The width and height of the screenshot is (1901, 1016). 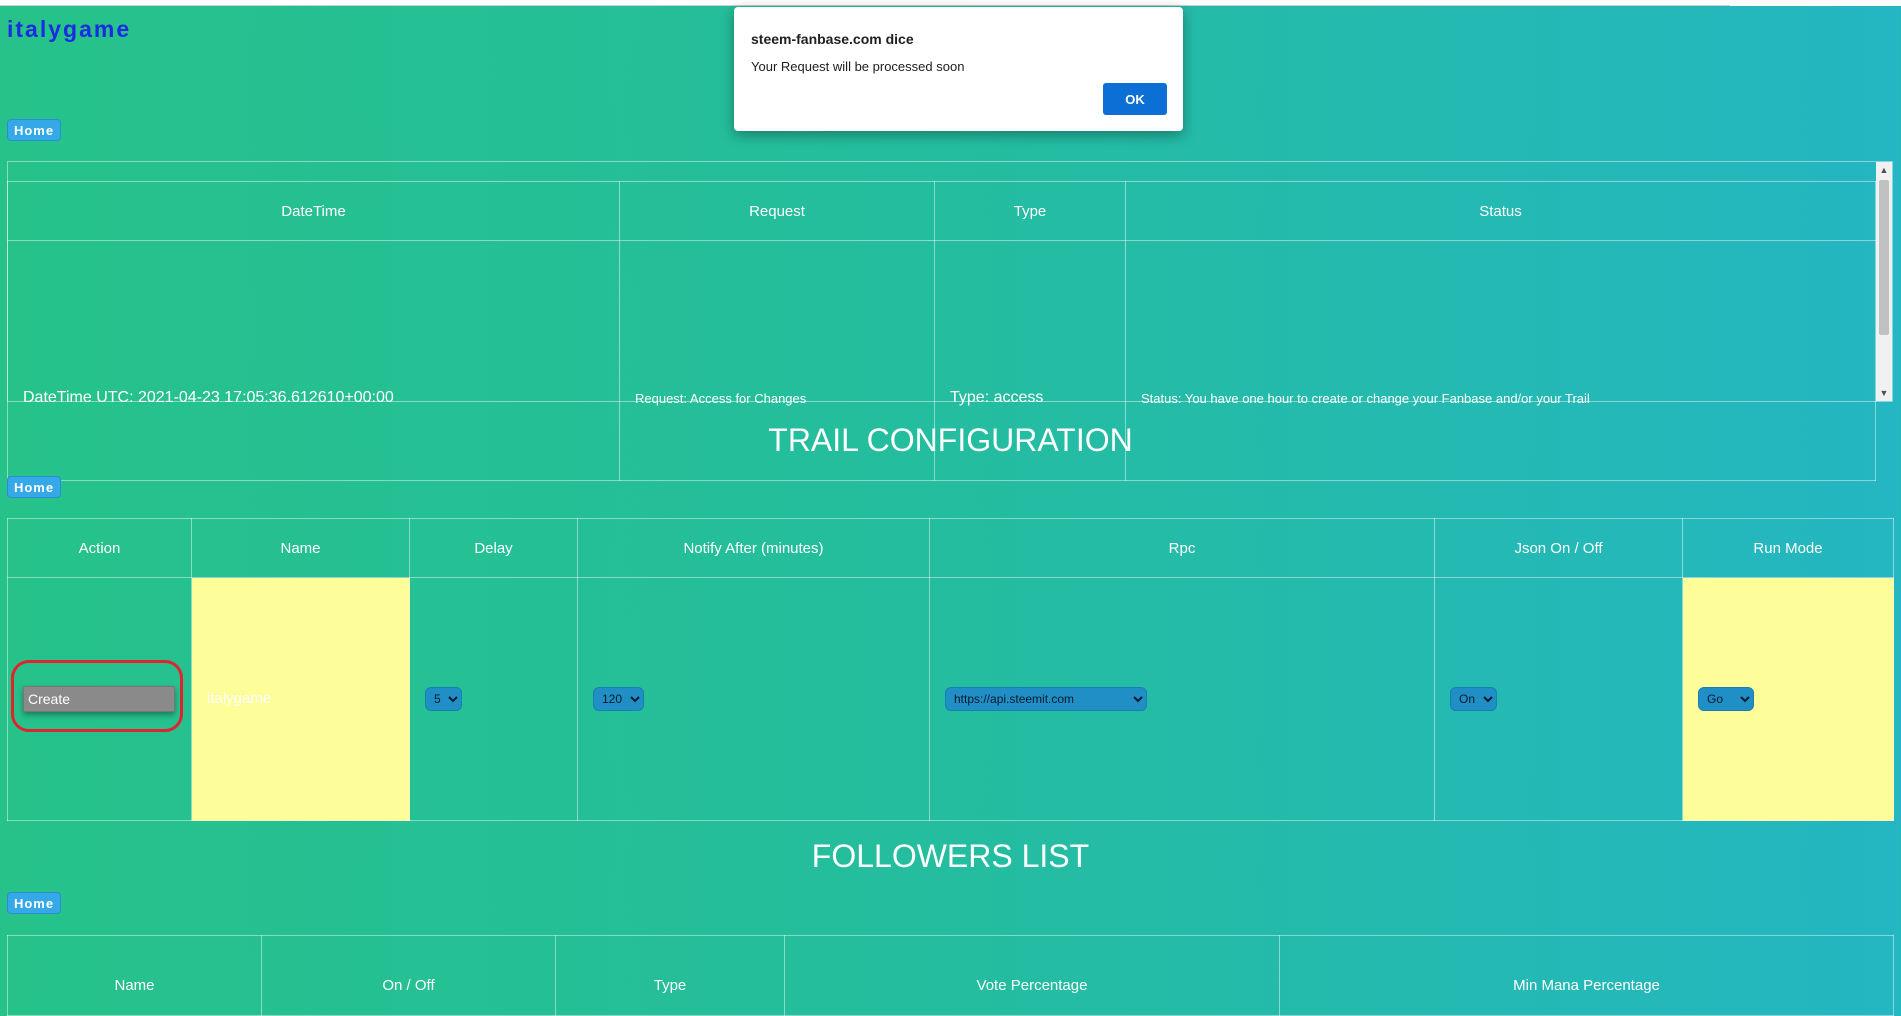 What do you see at coordinates (493, 699) in the screenshot?
I see `cell-delay: 5` at bounding box center [493, 699].